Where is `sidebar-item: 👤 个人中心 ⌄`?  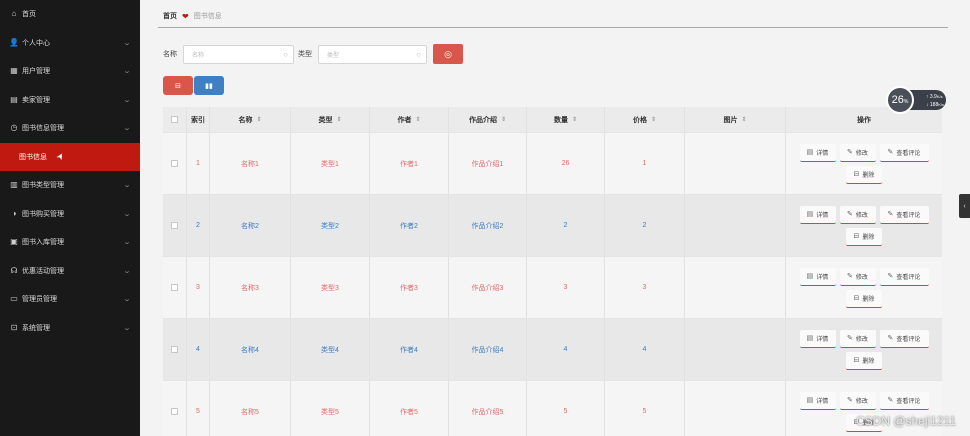
sidebar-item: 👤 个人中心 ⌄ is located at coordinates (70, 43).